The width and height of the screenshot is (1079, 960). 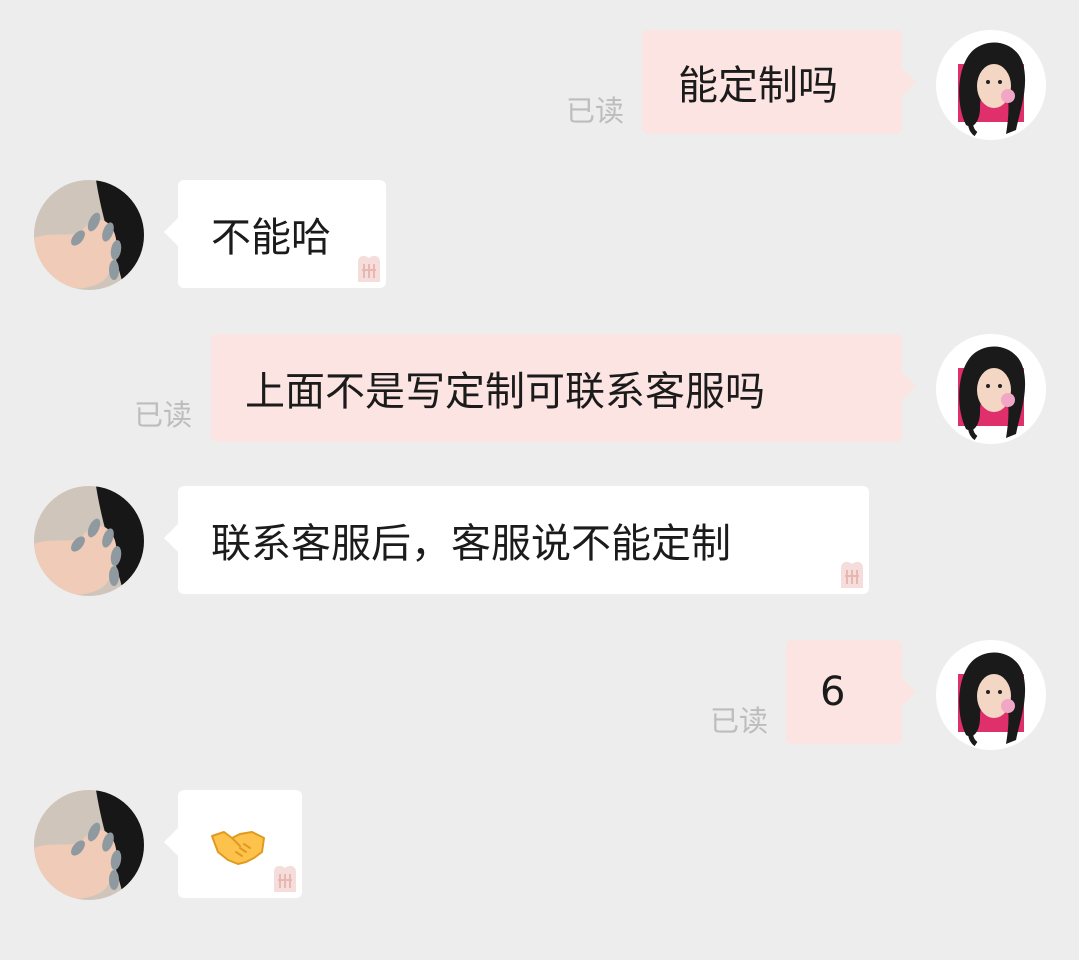 What do you see at coordinates (851, 692) in the screenshot?
I see `message-bubble-sent: 6` at bounding box center [851, 692].